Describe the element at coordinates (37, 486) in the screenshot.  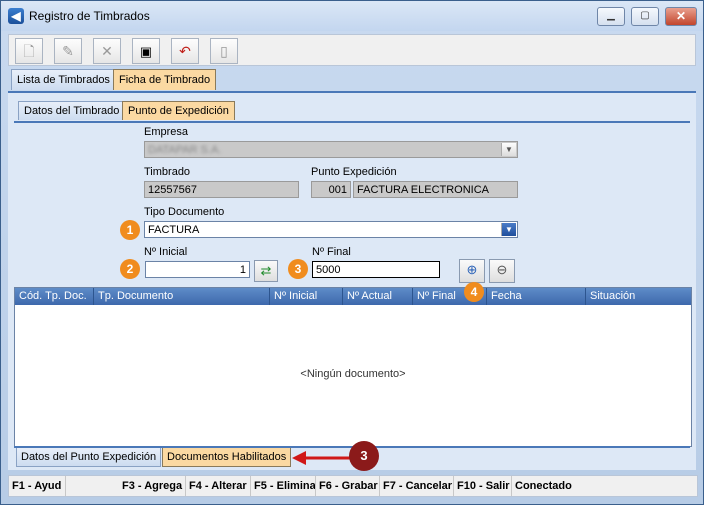
I see `status-f1-help: F1 - Ayud` at that location.